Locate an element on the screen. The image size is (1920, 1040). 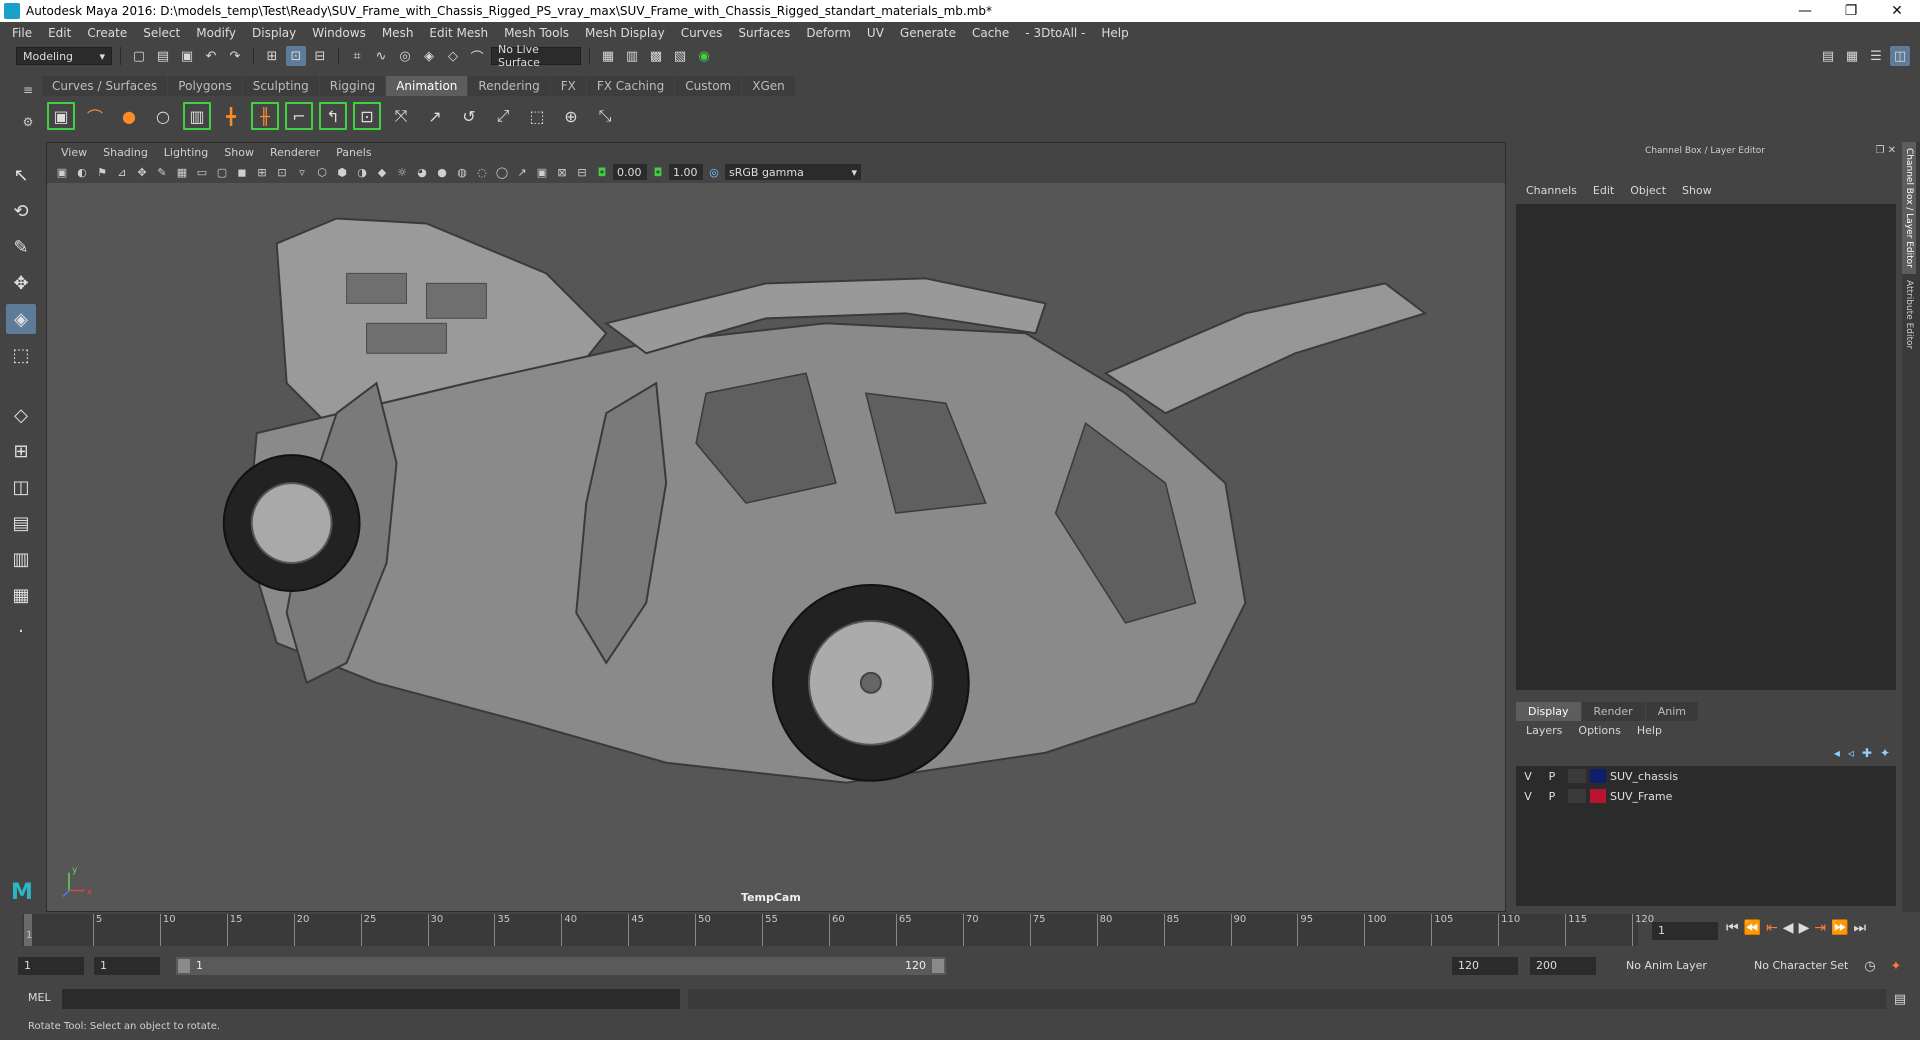
auto-key-icon: ◷ is located at coordinates (1870, 966).